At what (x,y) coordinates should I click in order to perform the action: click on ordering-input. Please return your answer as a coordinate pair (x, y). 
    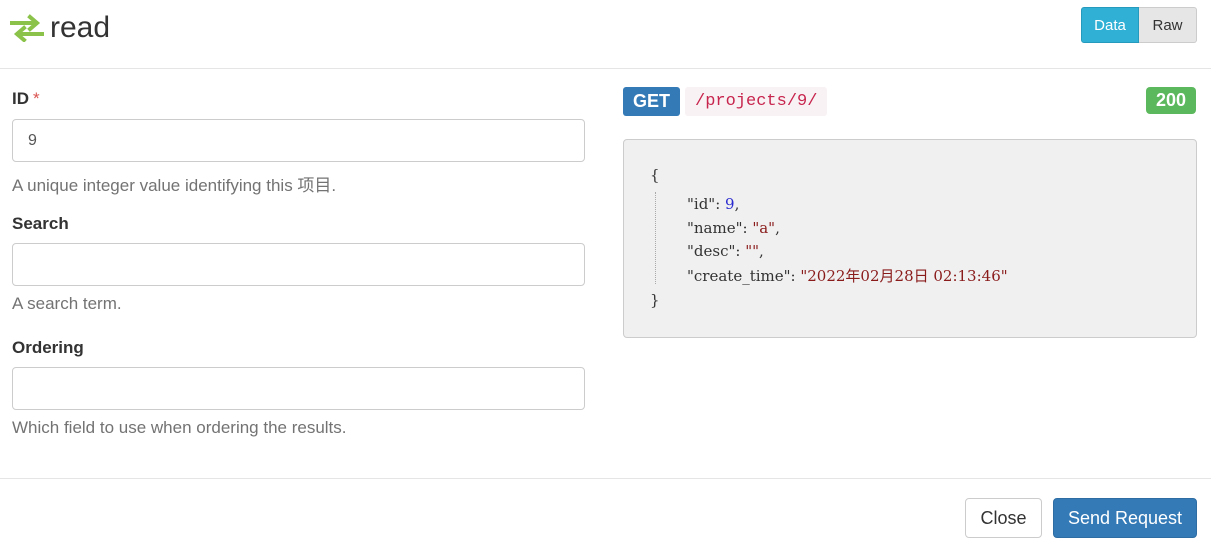
    Looking at the image, I should click on (298, 388).